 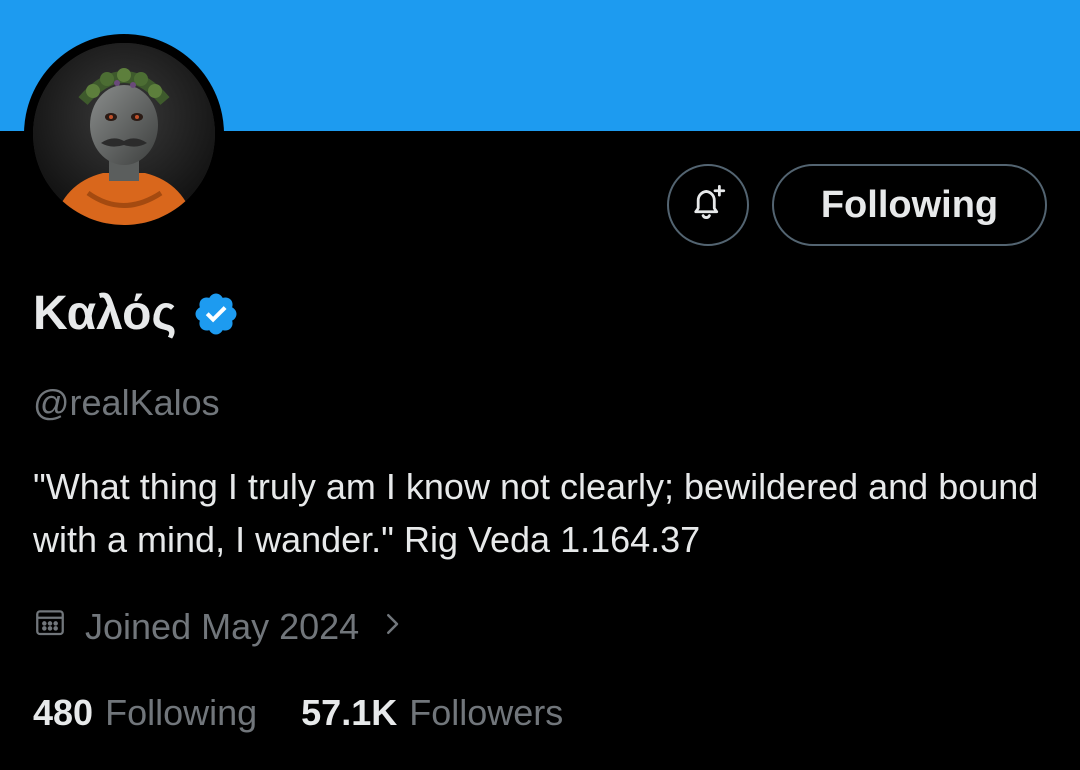 I want to click on avatar, so click(x=124, y=134).